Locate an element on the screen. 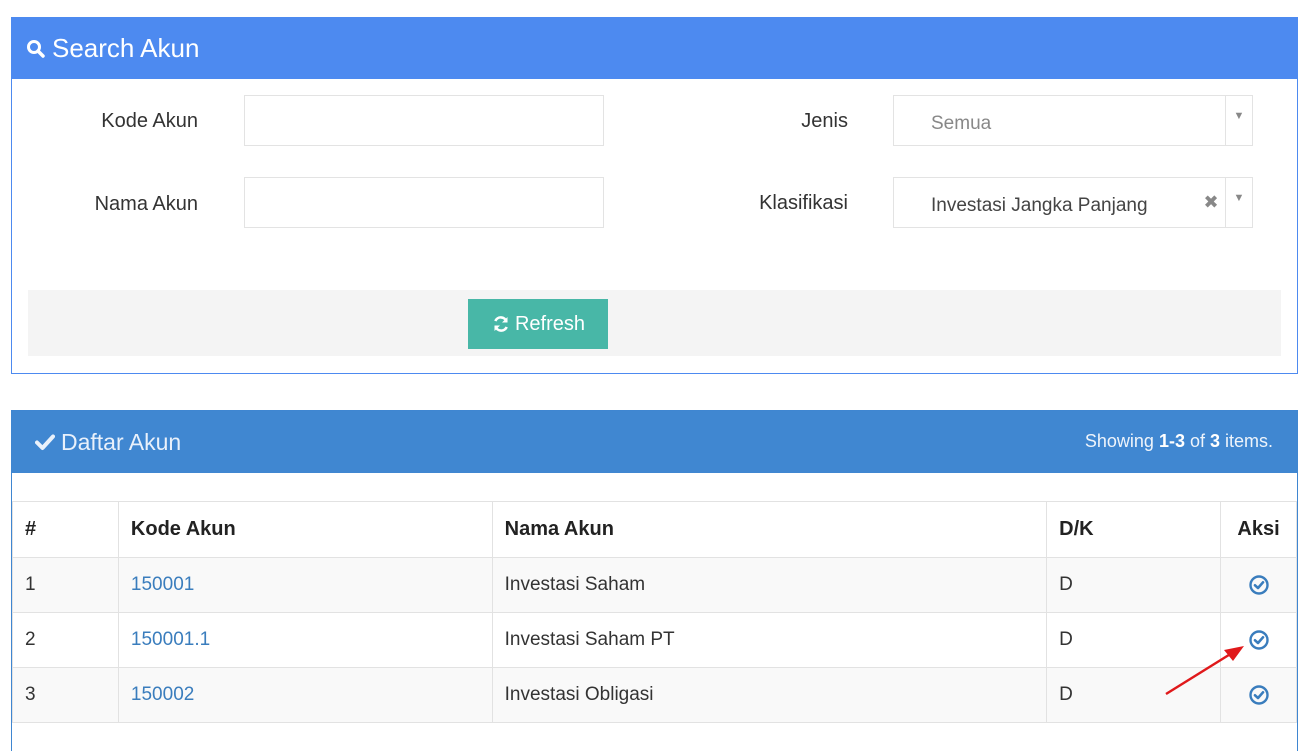  row-number: 3 is located at coordinates (65, 695).